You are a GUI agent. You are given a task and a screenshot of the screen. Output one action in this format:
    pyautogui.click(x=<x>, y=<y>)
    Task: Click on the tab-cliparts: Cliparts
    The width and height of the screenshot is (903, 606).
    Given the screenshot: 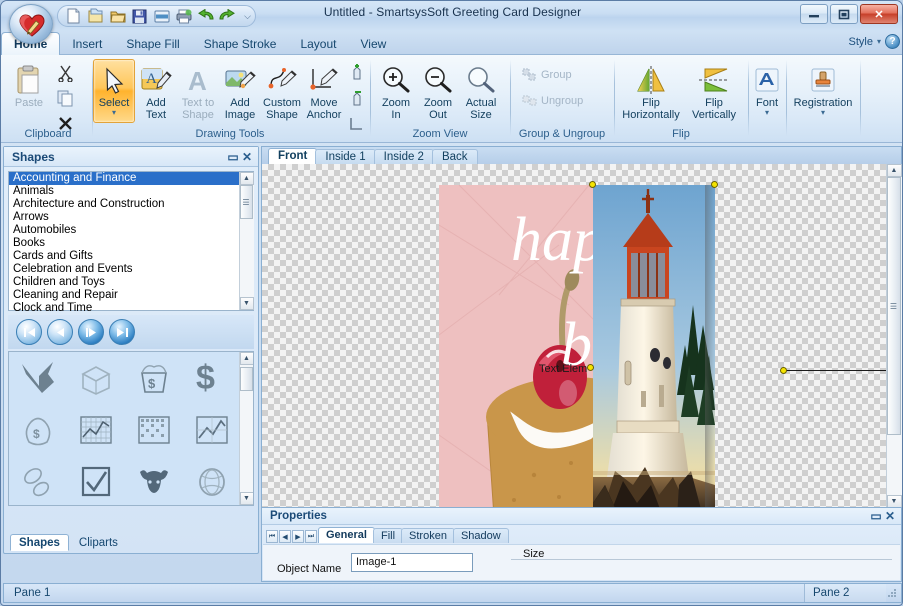 What is the action you would take?
    pyautogui.click(x=98, y=542)
    